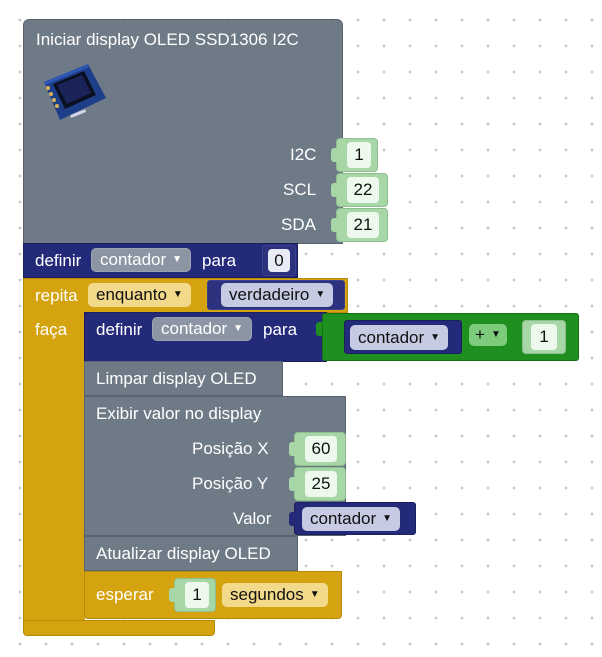 This screenshot has height=657, width=602. I want to click on wait-label: esperar, so click(125, 594).